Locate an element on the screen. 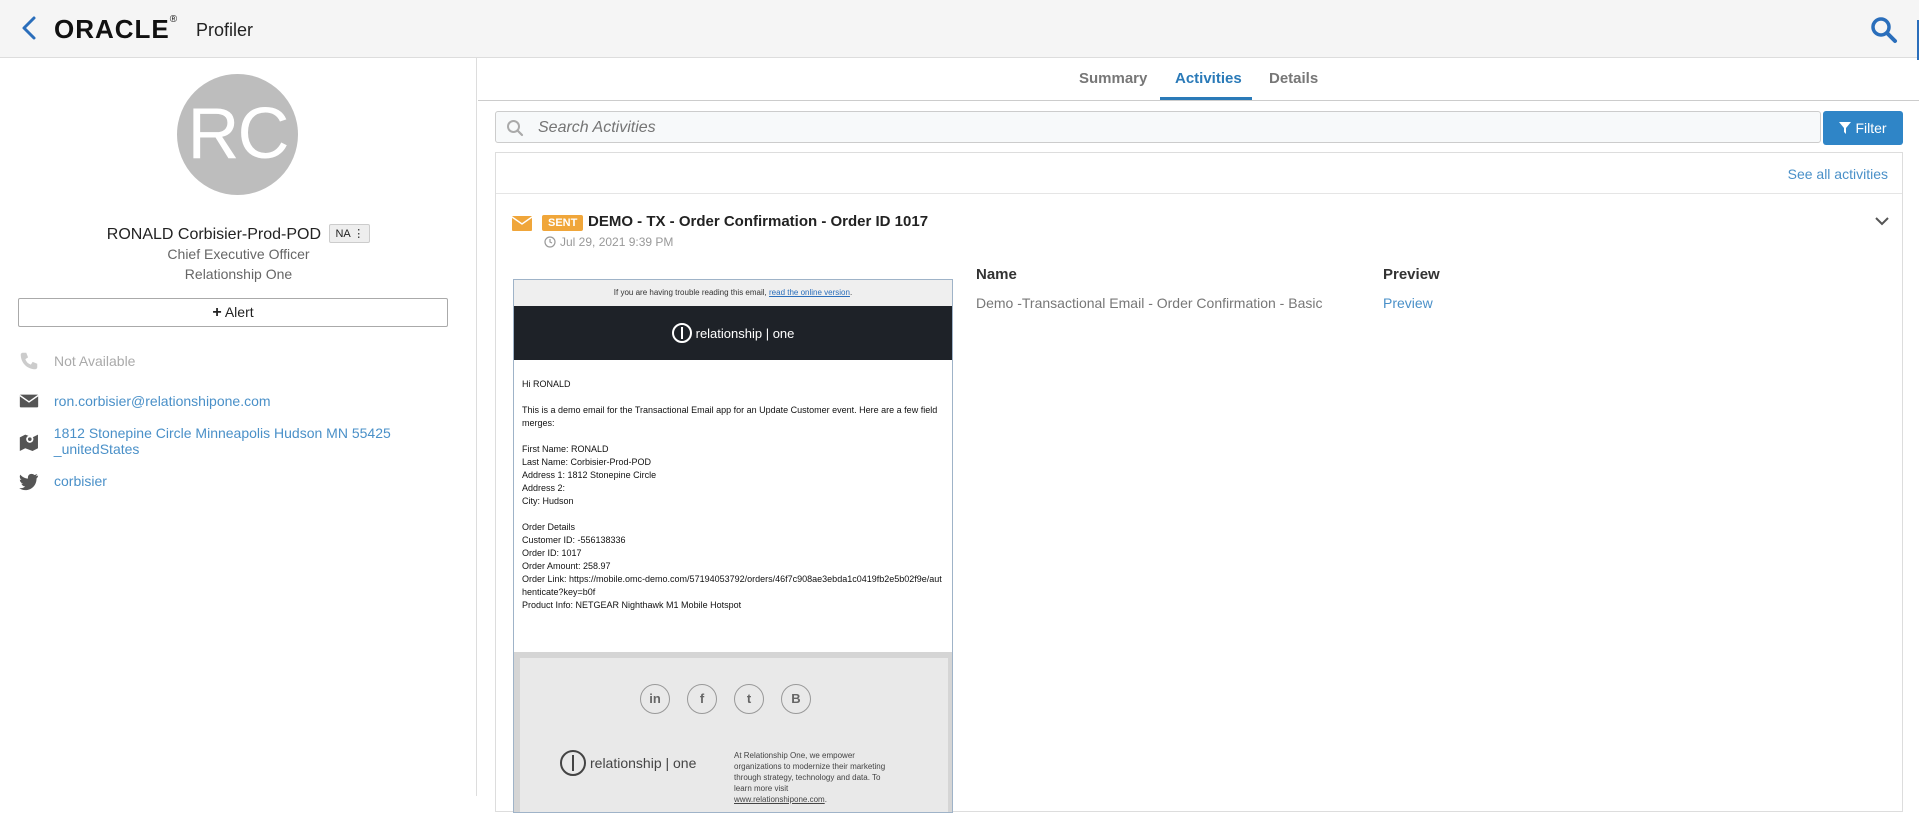 The image size is (1919, 813). filter-icon is located at coordinates (1845, 128).